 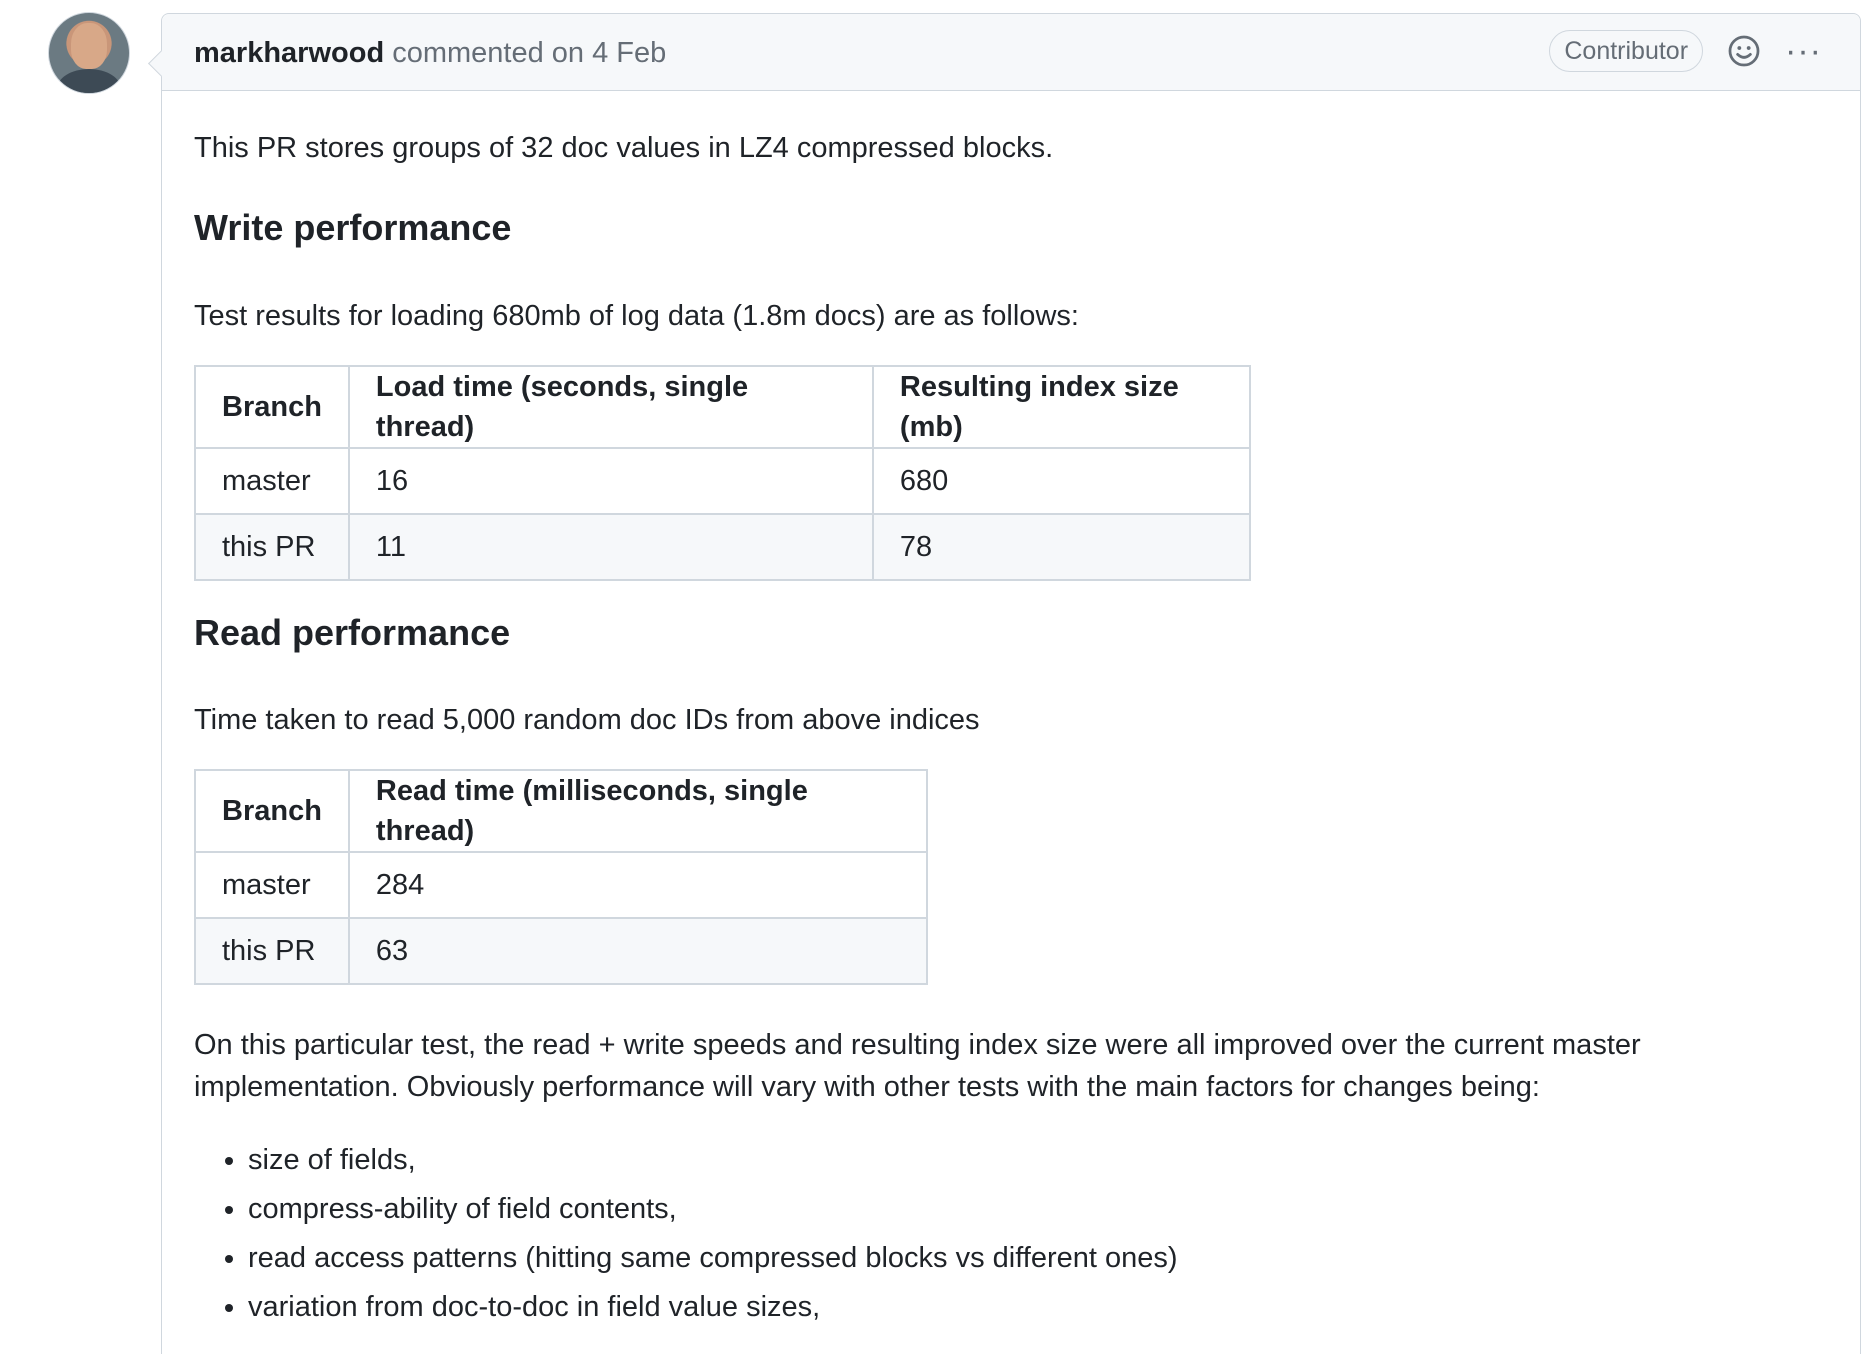 What do you see at coordinates (352, 632) in the screenshot?
I see `read-performance-heading: Read performance` at bounding box center [352, 632].